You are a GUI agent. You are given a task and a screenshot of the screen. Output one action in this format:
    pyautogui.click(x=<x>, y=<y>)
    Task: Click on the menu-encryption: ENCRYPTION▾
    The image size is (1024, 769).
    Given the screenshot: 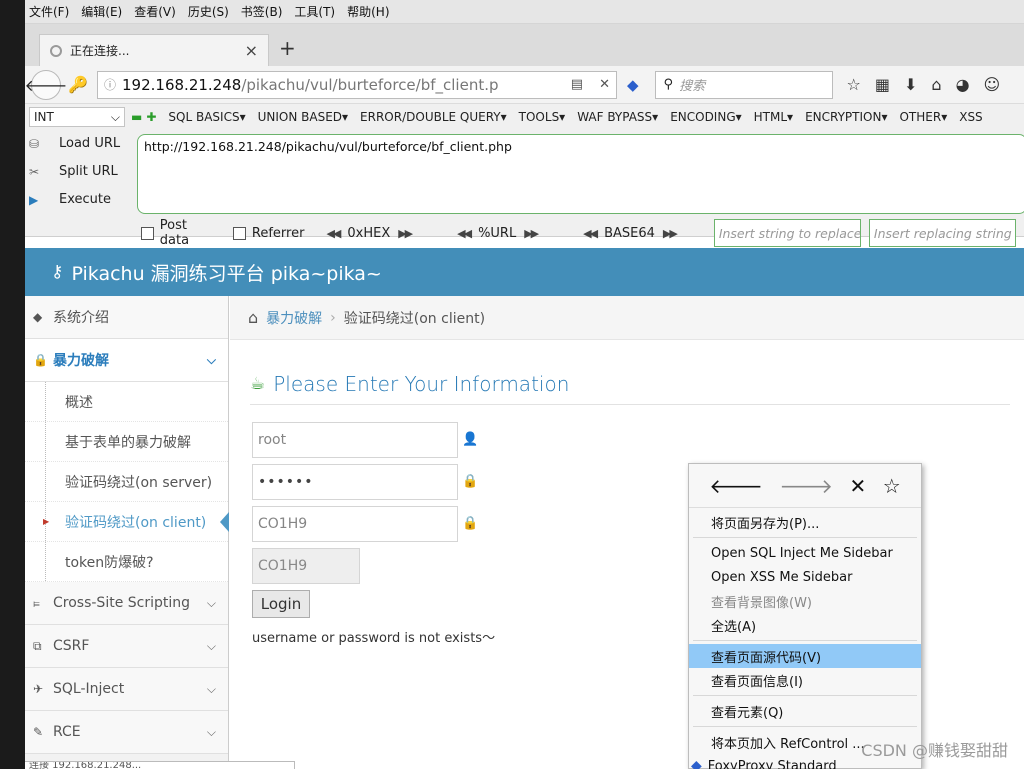 What is the action you would take?
    pyautogui.click(x=846, y=117)
    